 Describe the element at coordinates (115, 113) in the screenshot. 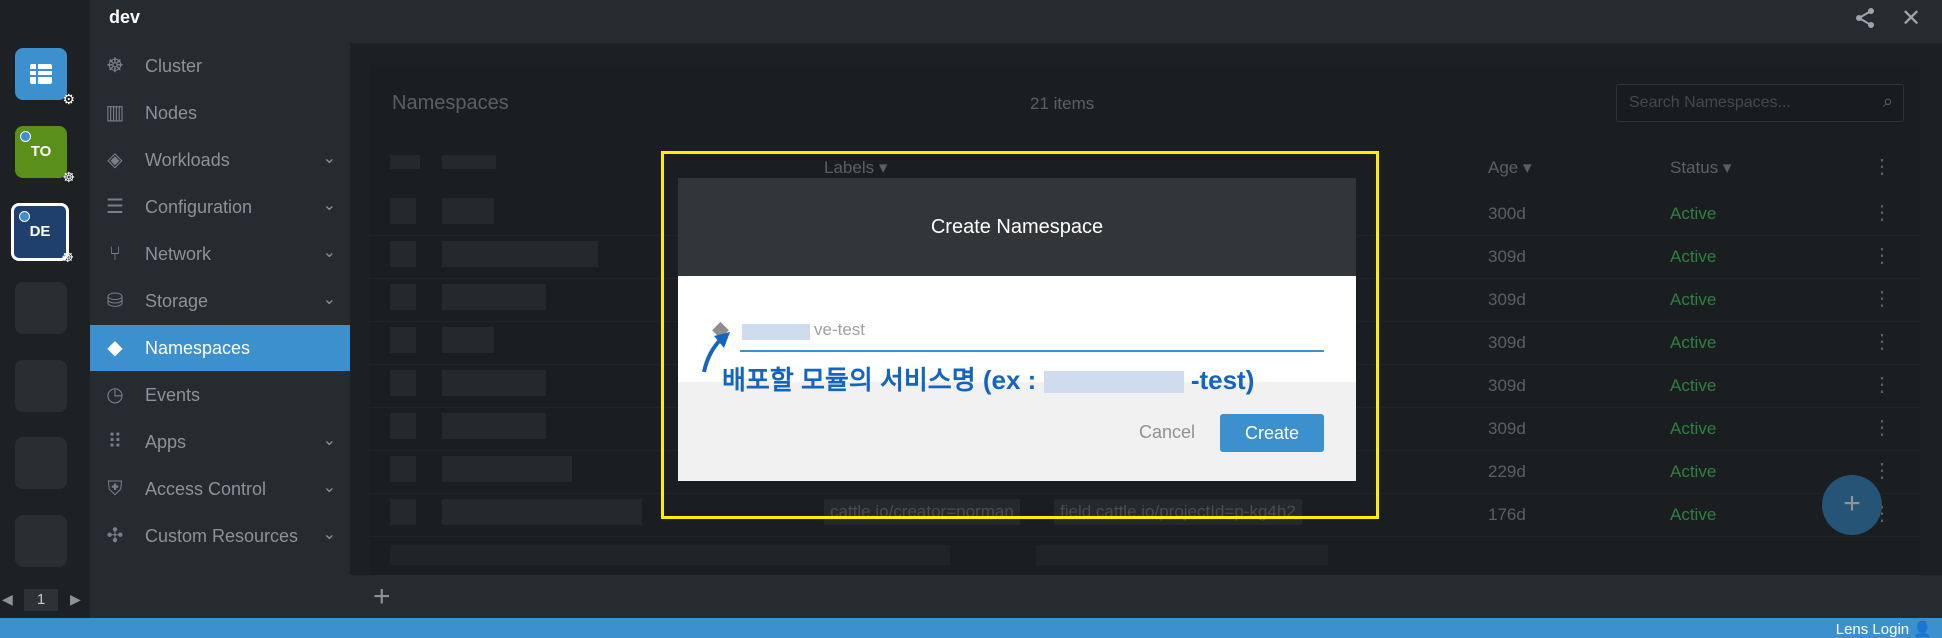

I see `nodes-icon: ▥` at that location.